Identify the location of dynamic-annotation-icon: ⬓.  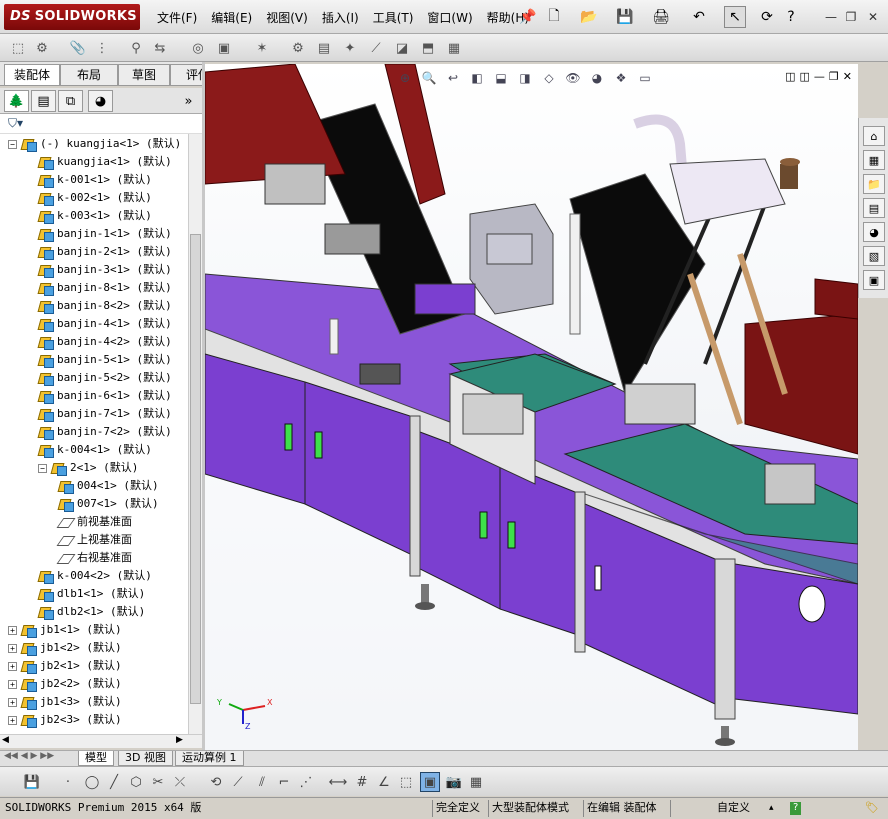
(501, 78).